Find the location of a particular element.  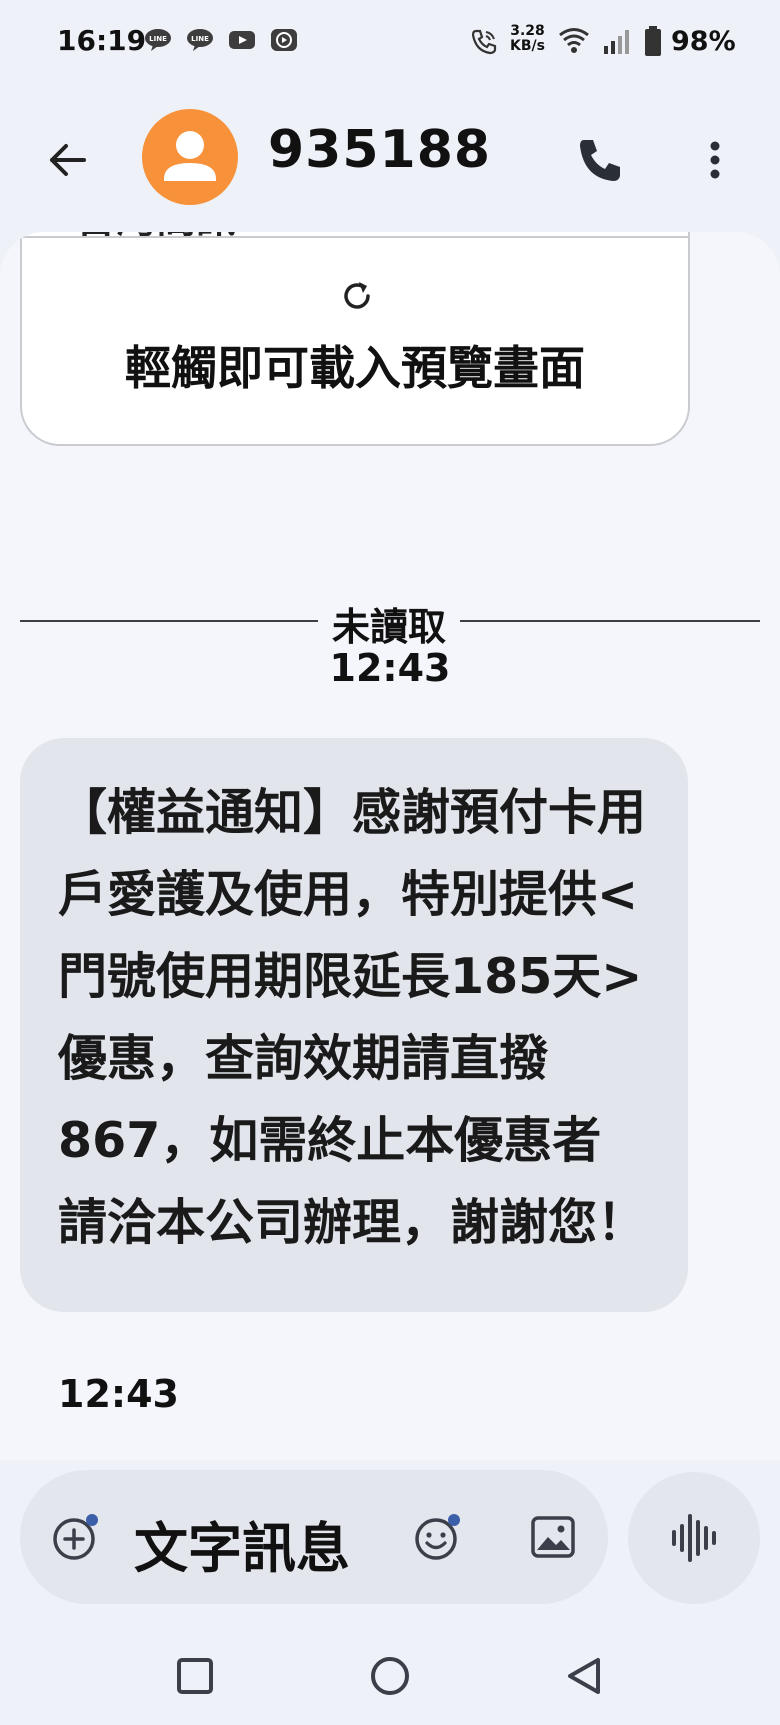

message-input: 文字訊息 is located at coordinates (242, 1543).